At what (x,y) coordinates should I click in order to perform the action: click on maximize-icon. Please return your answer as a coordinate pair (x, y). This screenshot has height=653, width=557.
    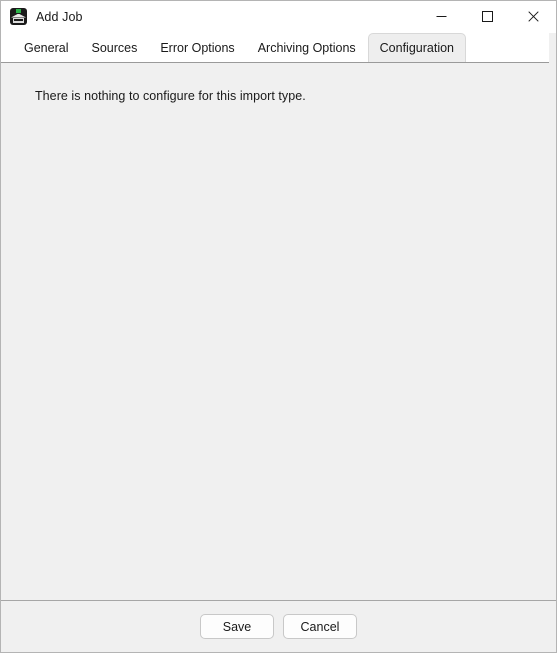
    Looking at the image, I should click on (487, 16).